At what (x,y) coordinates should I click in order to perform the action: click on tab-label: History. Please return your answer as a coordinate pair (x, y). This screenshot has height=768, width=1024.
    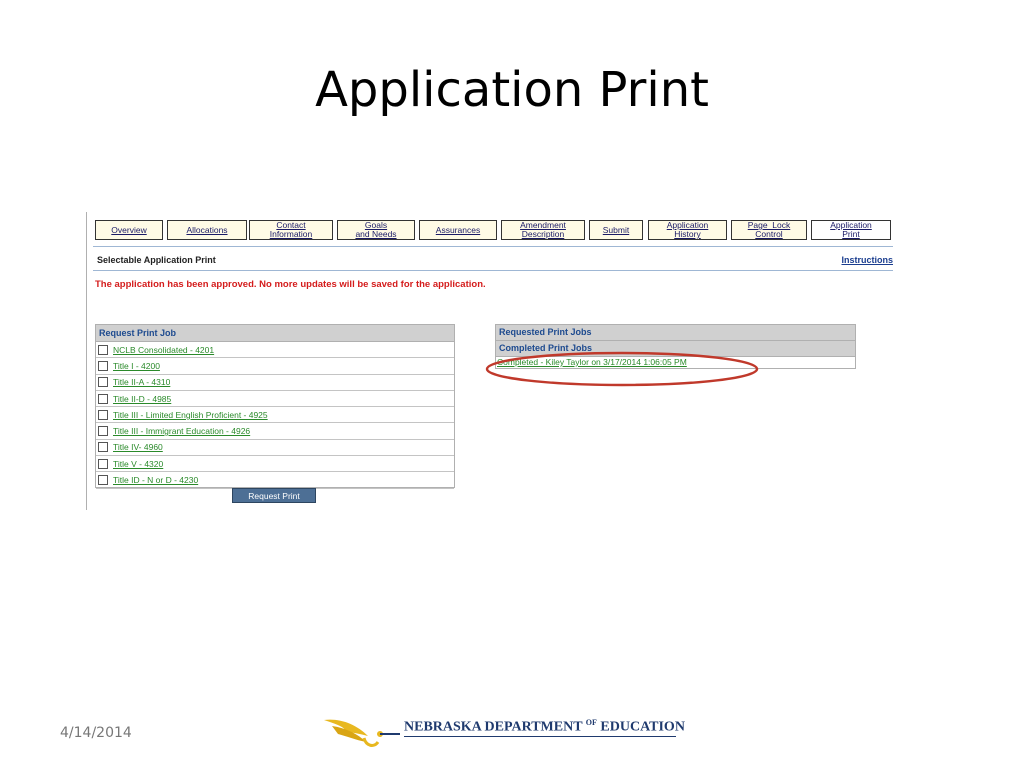
    Looking at the image, I should click on (687, 234).